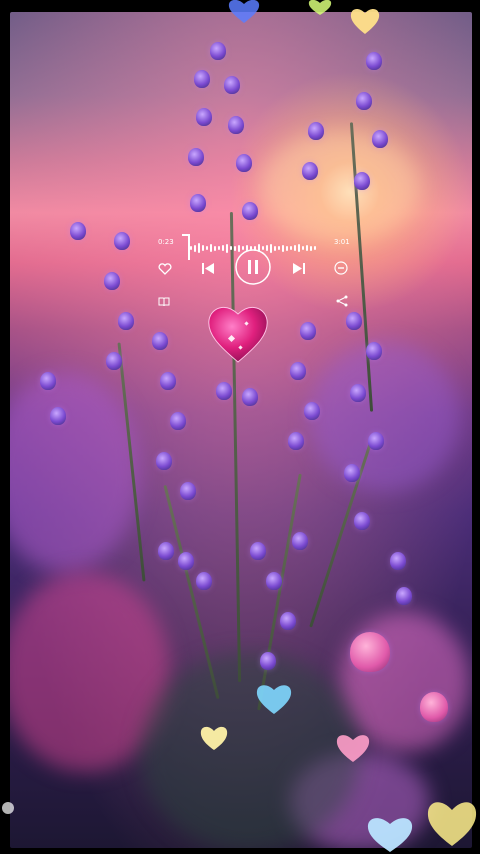  What do you see at coordinates (238, 333) in the screenshot?
I see `glitter-heart-sticker` at bounding box center [238, 333].